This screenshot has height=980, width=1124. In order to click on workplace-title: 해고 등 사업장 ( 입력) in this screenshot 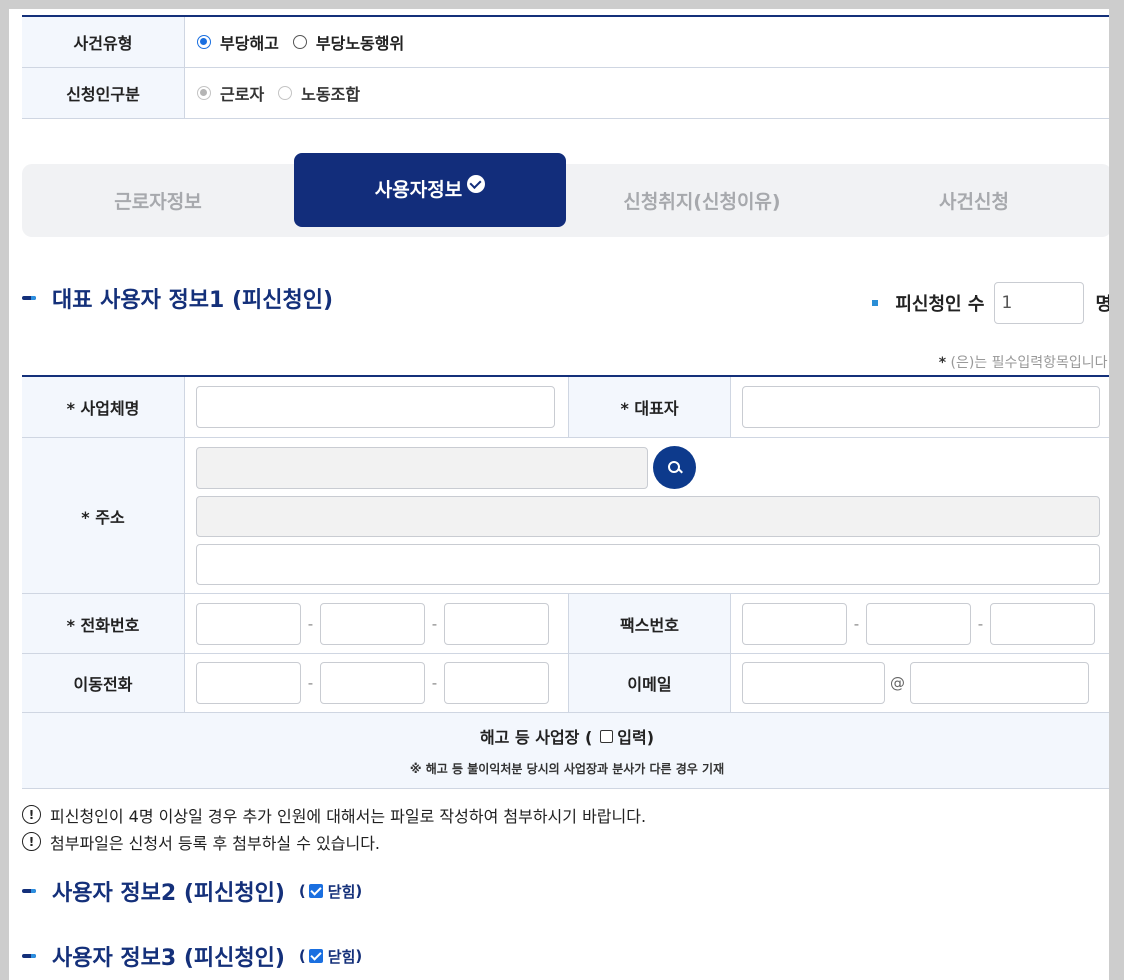, I will do `click(567, 736)`.